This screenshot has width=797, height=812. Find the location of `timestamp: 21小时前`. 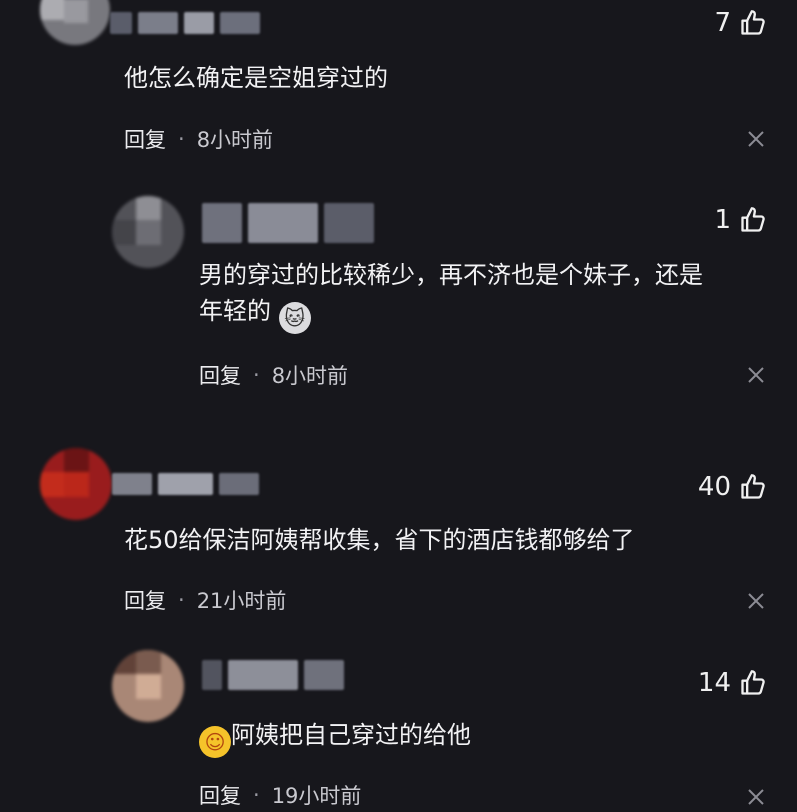

timestamp: 21小时前 is located at coordinates (241, 601).